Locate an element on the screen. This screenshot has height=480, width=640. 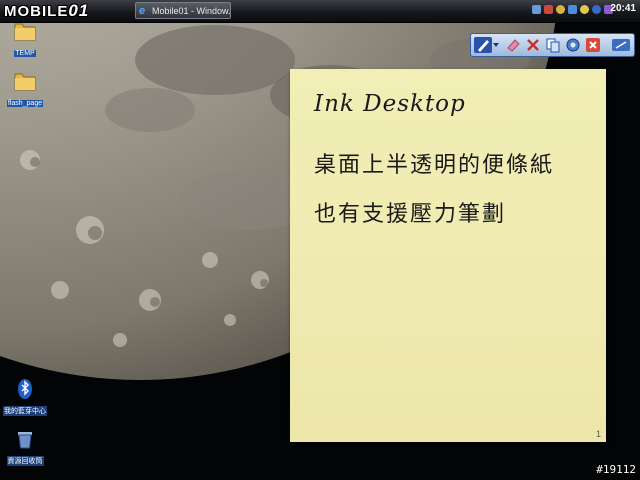
pen-icon is located at coordinates (483, 45).